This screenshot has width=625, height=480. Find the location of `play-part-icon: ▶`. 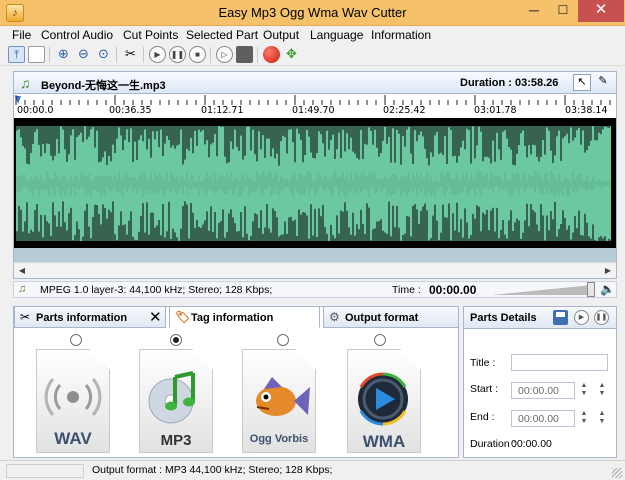

play-part-icon: ▶ is located at coordinates (581, 317).